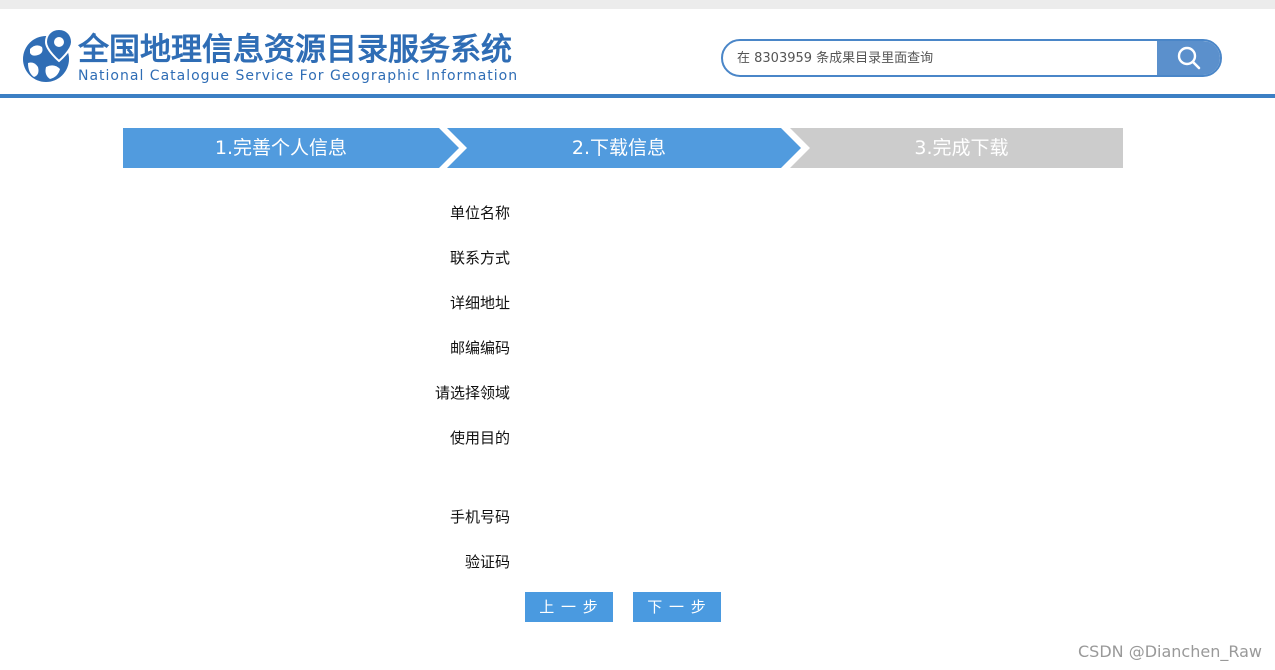 This screenshot has width=1275, height=670. I want to click on field-label-company: 单位名称, so click(479, 213).